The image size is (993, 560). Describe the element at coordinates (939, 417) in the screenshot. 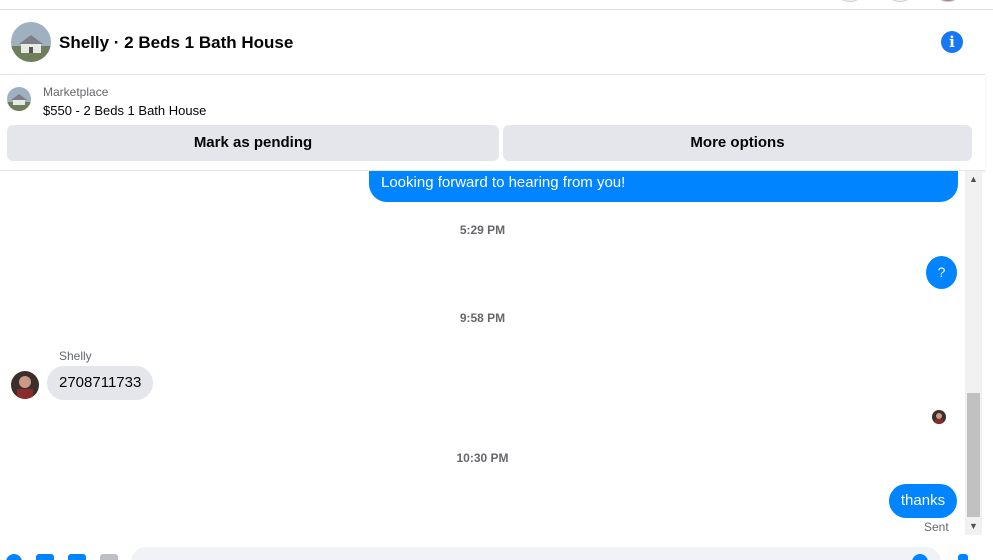

I see `read-receipt-avatar` at that location.